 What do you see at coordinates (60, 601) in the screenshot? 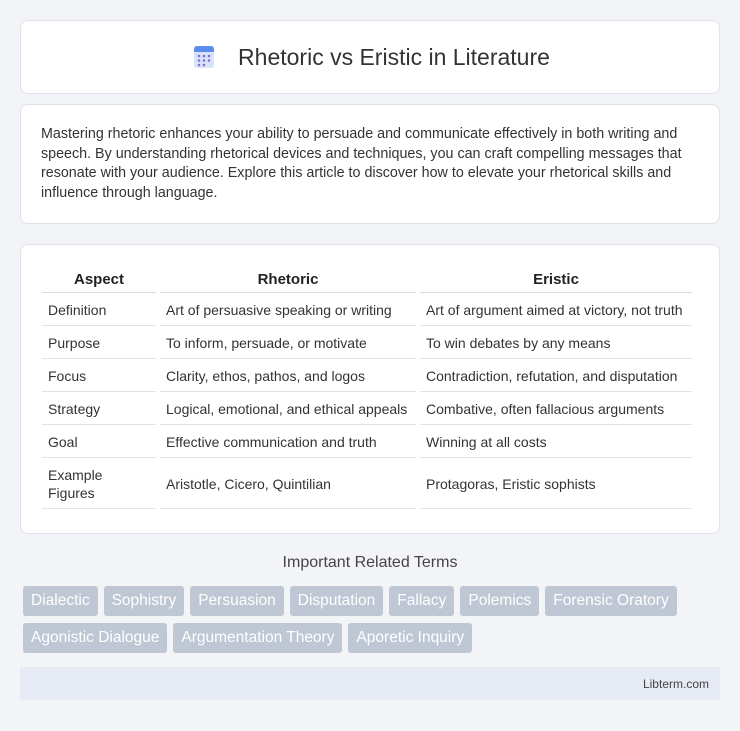
I see `tag-dialectic: Dialectic` at bounding box center [60, 601].